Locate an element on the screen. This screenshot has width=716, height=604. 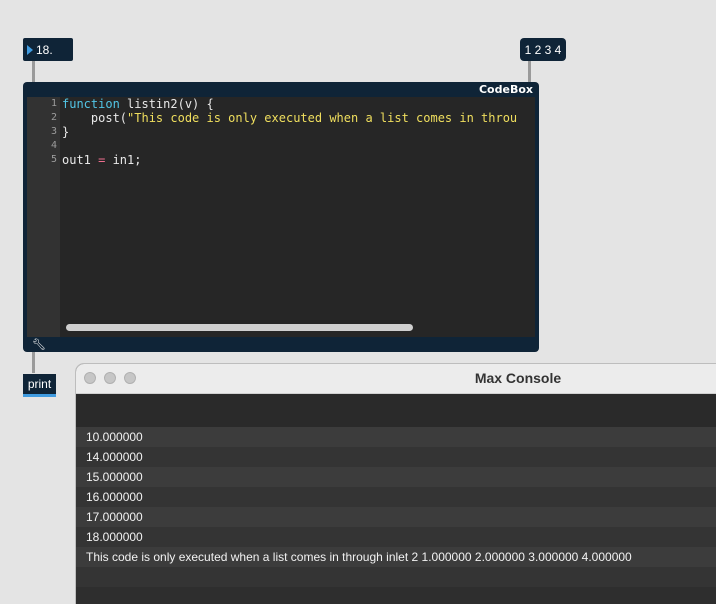
code-token: out1 is located at coordinates (80, 160).